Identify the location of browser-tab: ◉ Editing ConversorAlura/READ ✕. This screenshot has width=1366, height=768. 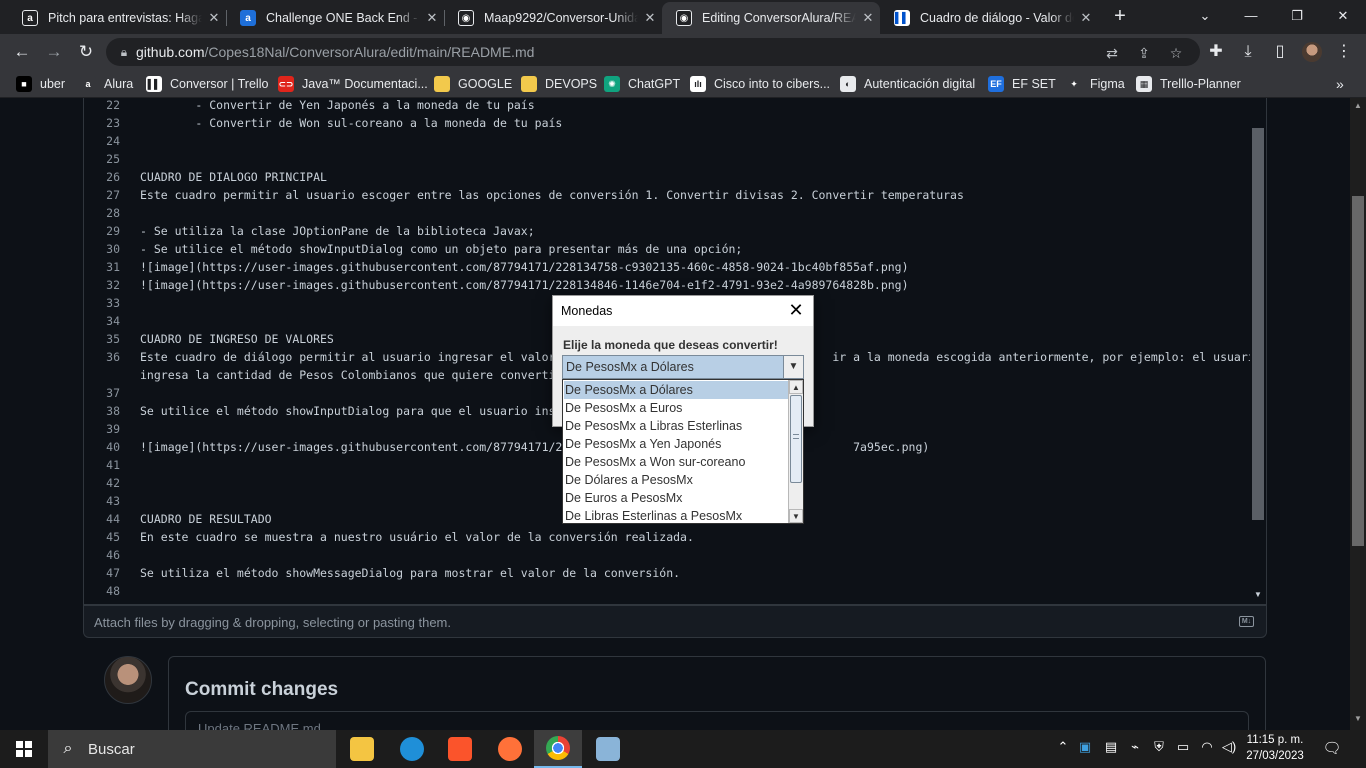
(771, 18).